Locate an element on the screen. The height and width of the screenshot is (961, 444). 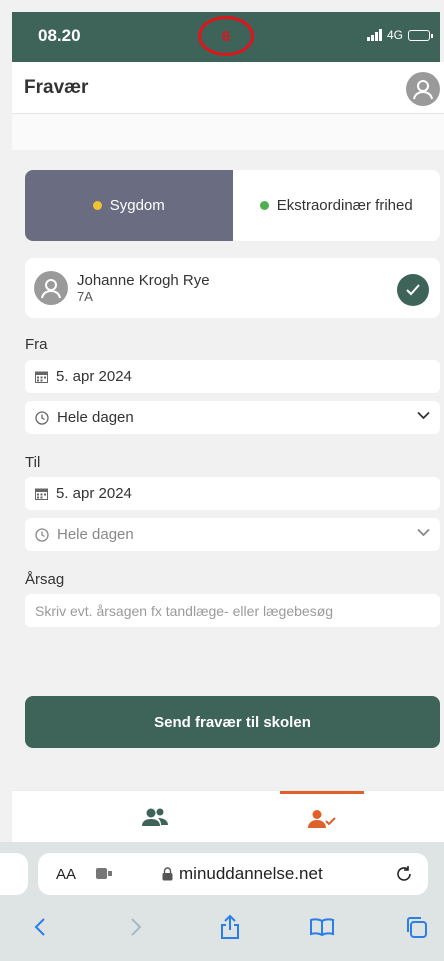
tabs-icon is located at coordinates (416, 927).